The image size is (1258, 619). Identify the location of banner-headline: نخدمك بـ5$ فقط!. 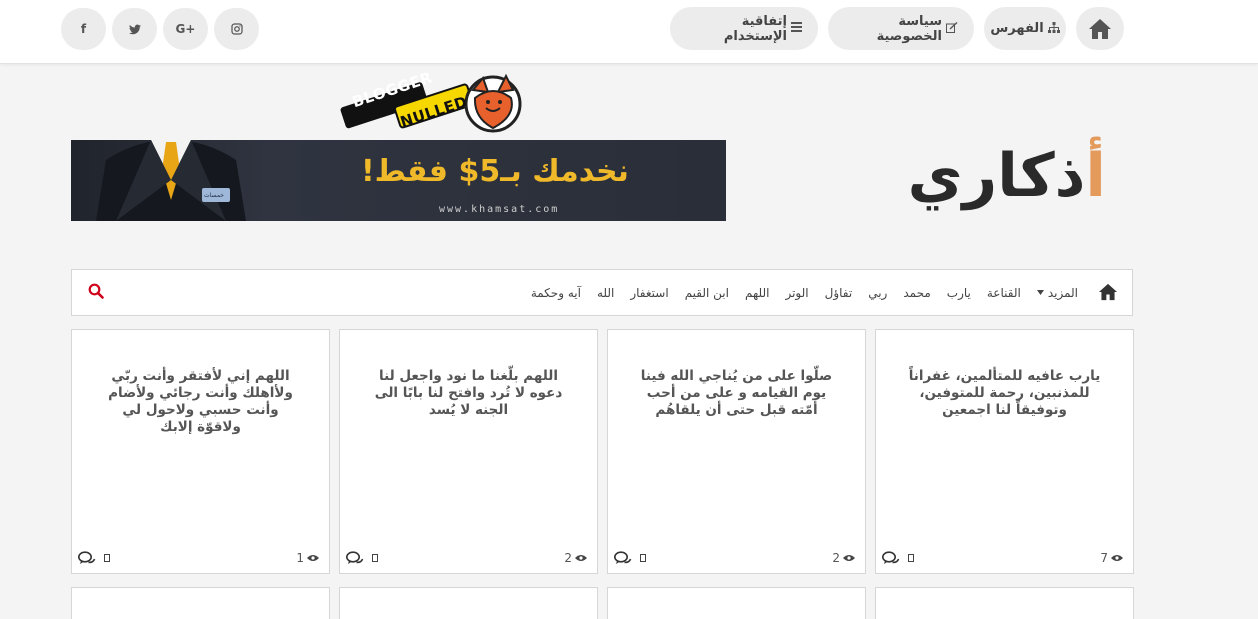
(495, 171).